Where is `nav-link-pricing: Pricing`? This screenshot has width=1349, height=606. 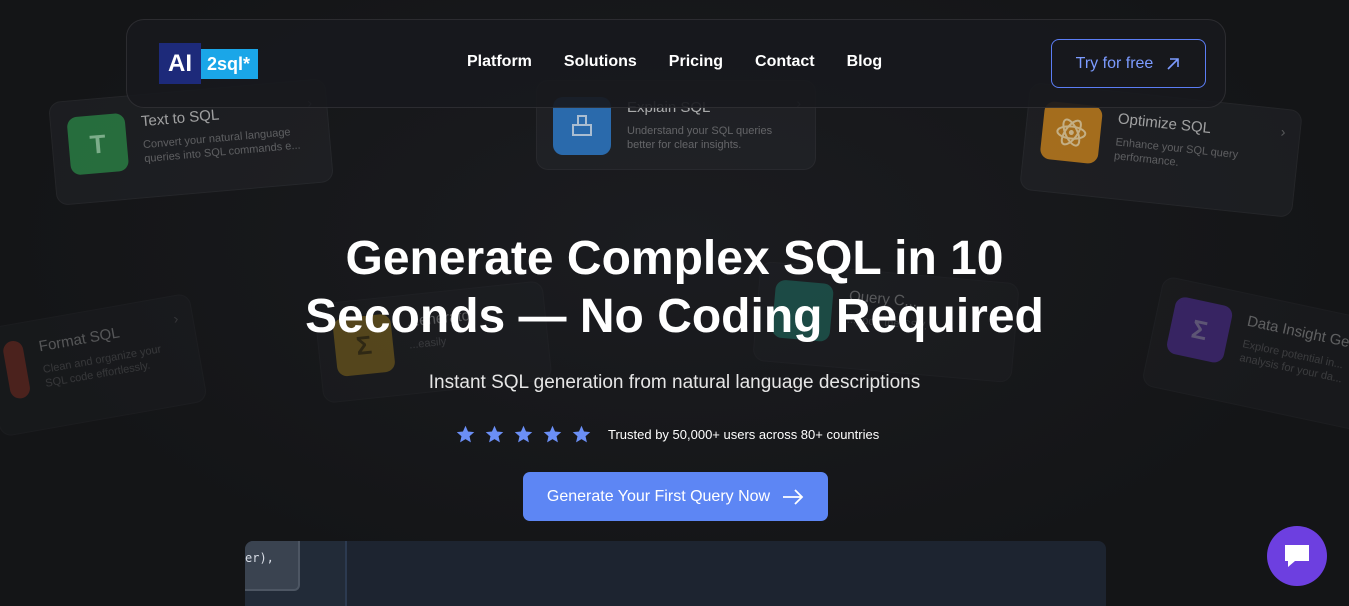
nav-link-pricing: Pricing is located at coordinates (696, 62).